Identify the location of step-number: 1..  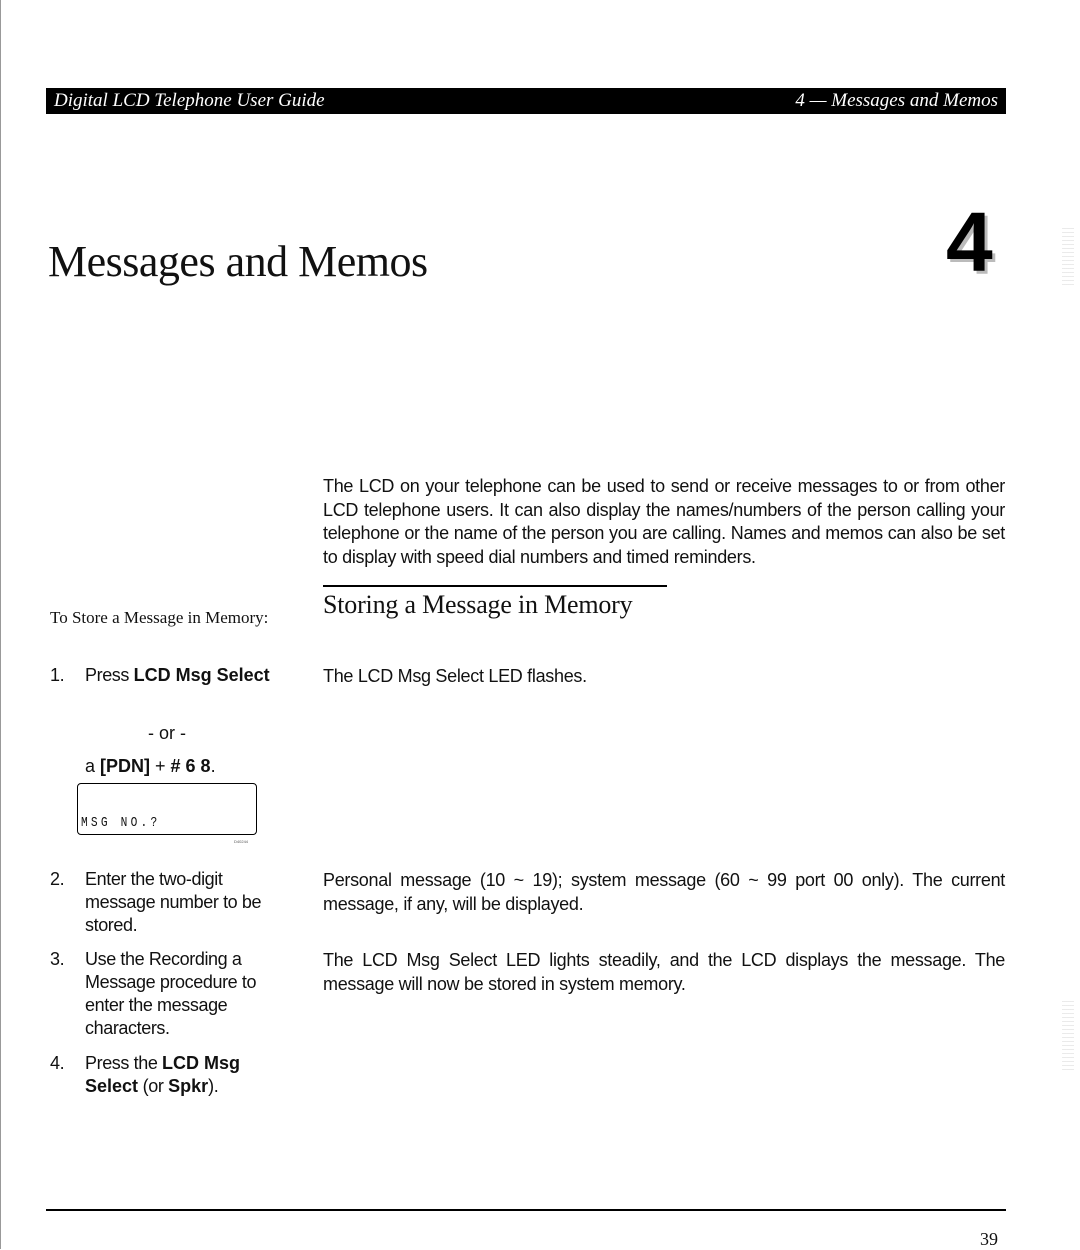
(57, 675).